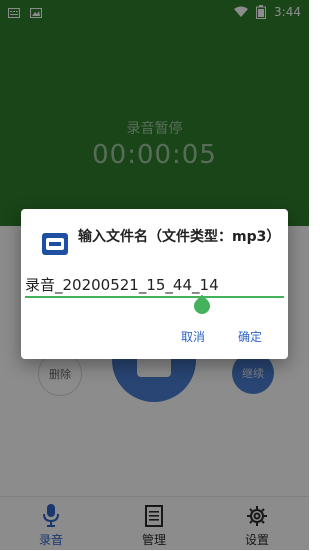  What do you see at coordinates (154, 297) in the screenshot?
I see `input-underline` at bounding box center [154, 297].